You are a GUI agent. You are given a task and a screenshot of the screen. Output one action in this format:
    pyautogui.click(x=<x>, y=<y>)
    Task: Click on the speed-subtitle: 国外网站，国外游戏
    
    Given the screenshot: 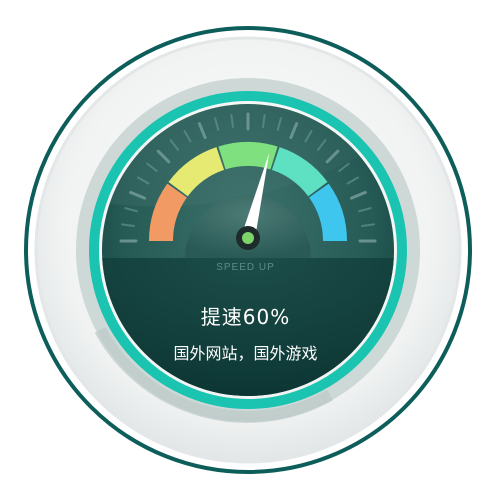 What is the action you would take?
    pyautogui.click(x=245, y=353)
    